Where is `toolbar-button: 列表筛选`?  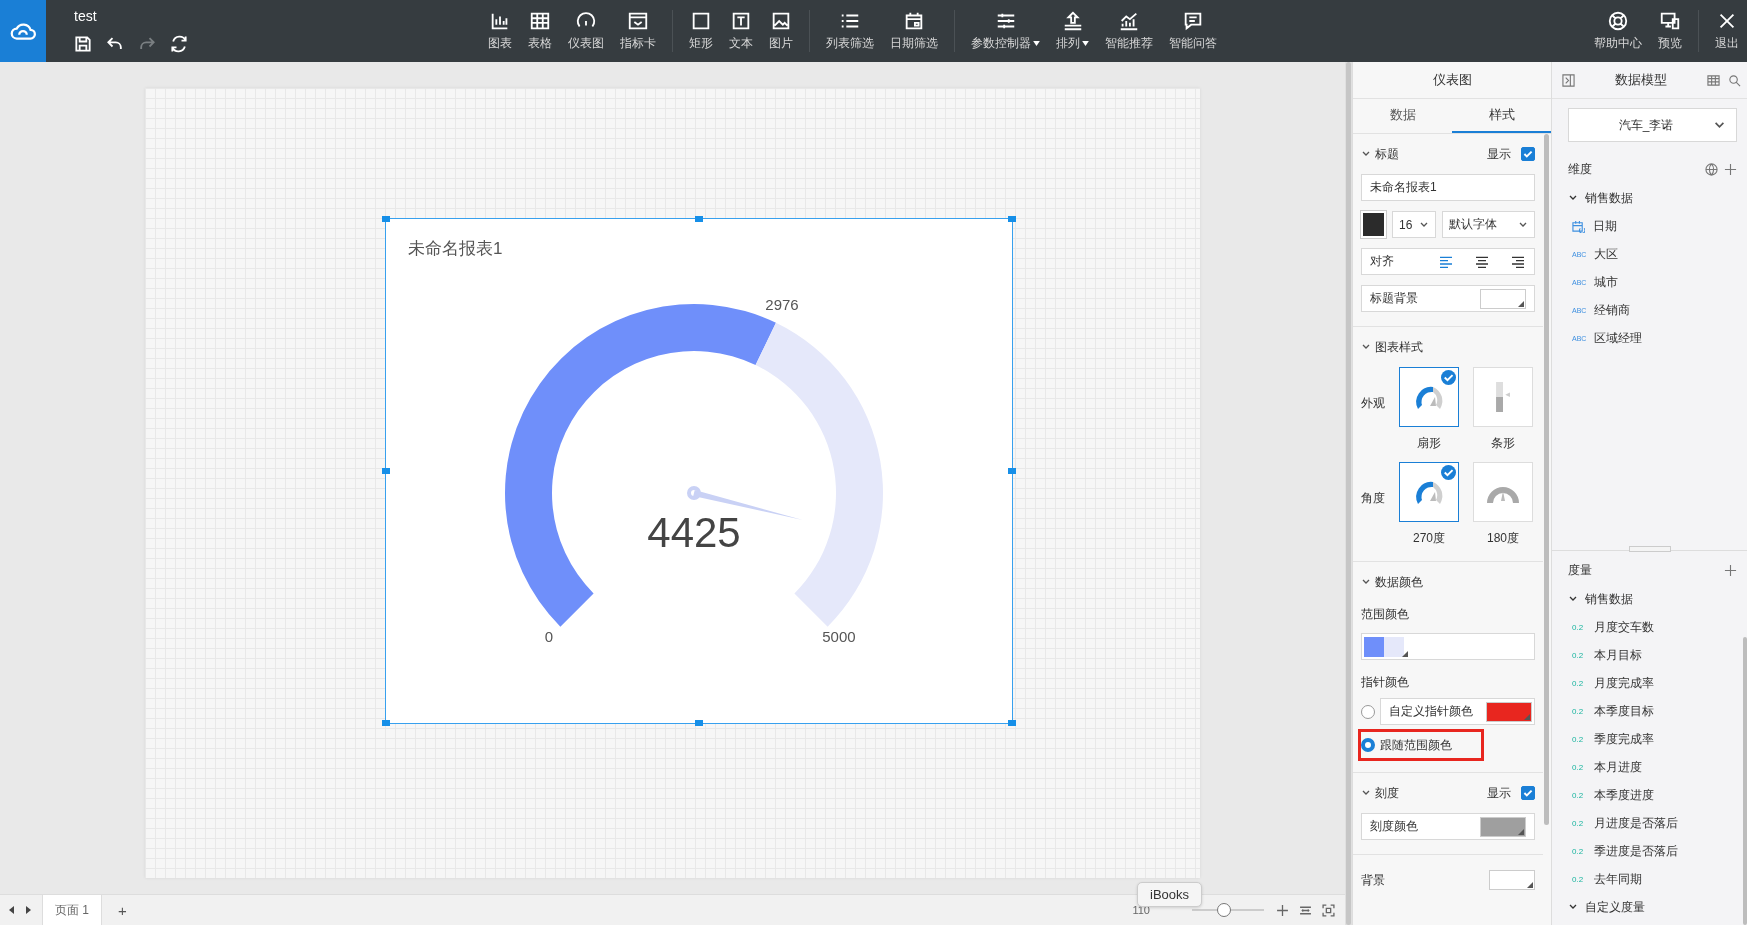
toolbar-button: 列表筛选 is located at coordinates (850, 31).